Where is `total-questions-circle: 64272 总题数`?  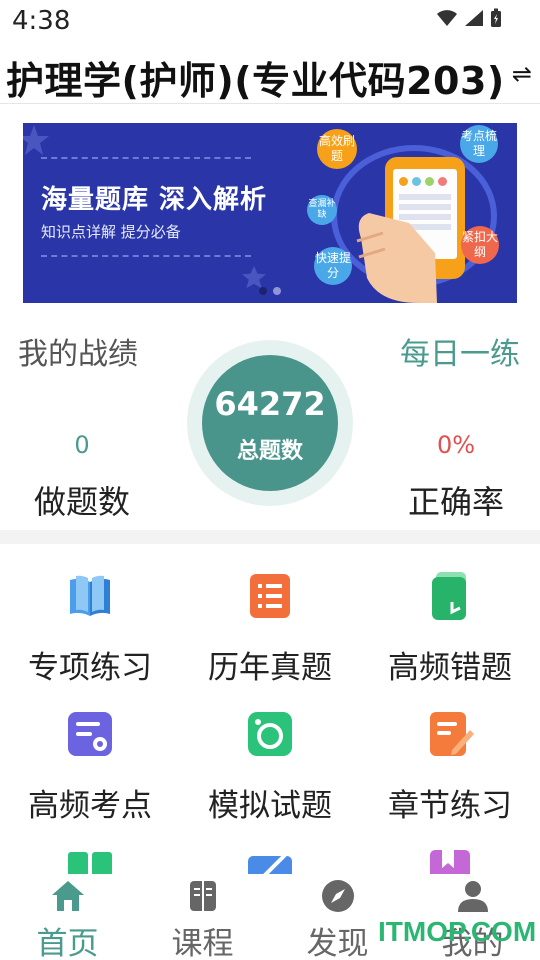
total-questions-circle: 64272 总题数 is located at coordinates (270, 423).